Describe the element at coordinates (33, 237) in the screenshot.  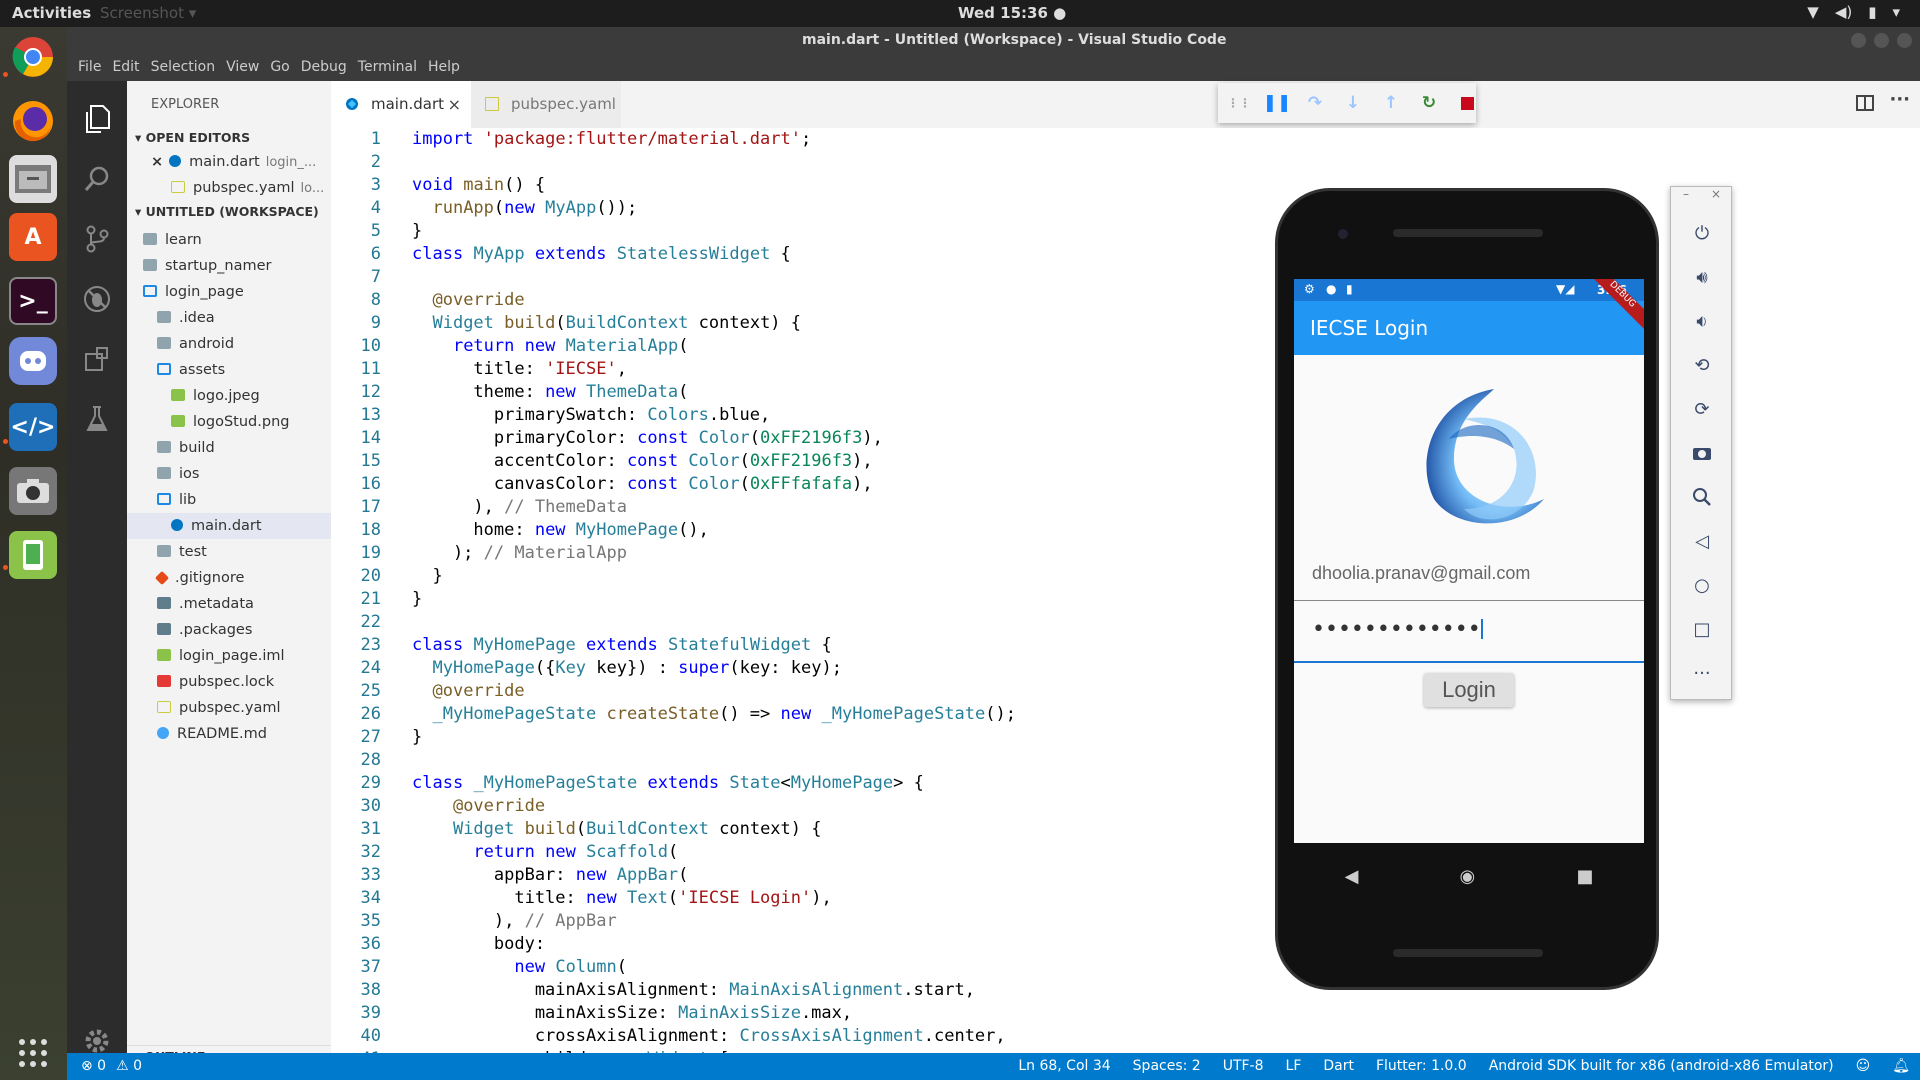
I see `software-center-icon: A` at that location.